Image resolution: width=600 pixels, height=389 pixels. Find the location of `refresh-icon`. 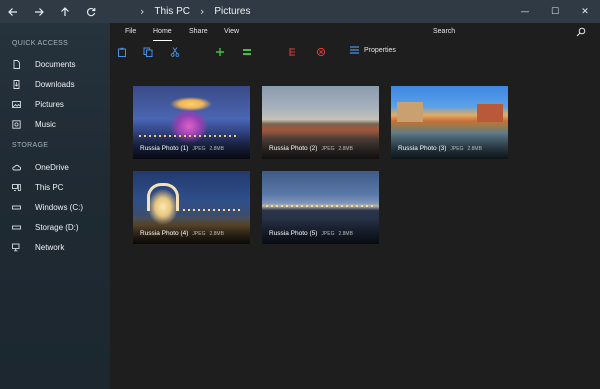

refresh-icon is located at coordinates (91, 11).